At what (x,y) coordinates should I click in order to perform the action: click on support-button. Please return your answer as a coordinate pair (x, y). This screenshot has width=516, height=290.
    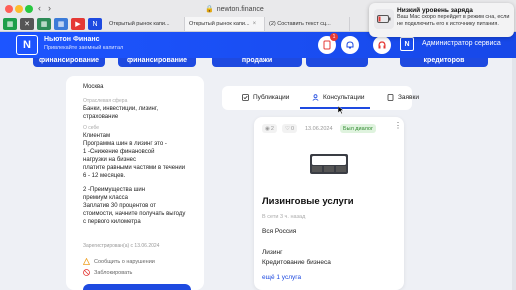
    Looking at the image, I should click on (382, 45).